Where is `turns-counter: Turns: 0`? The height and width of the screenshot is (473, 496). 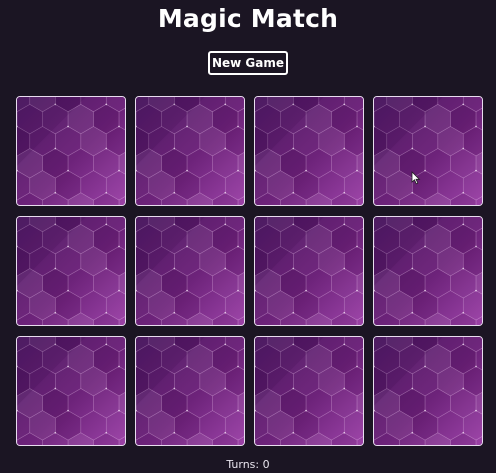 turns-counter: Turns: 0 is located at coordinates (248, 464).